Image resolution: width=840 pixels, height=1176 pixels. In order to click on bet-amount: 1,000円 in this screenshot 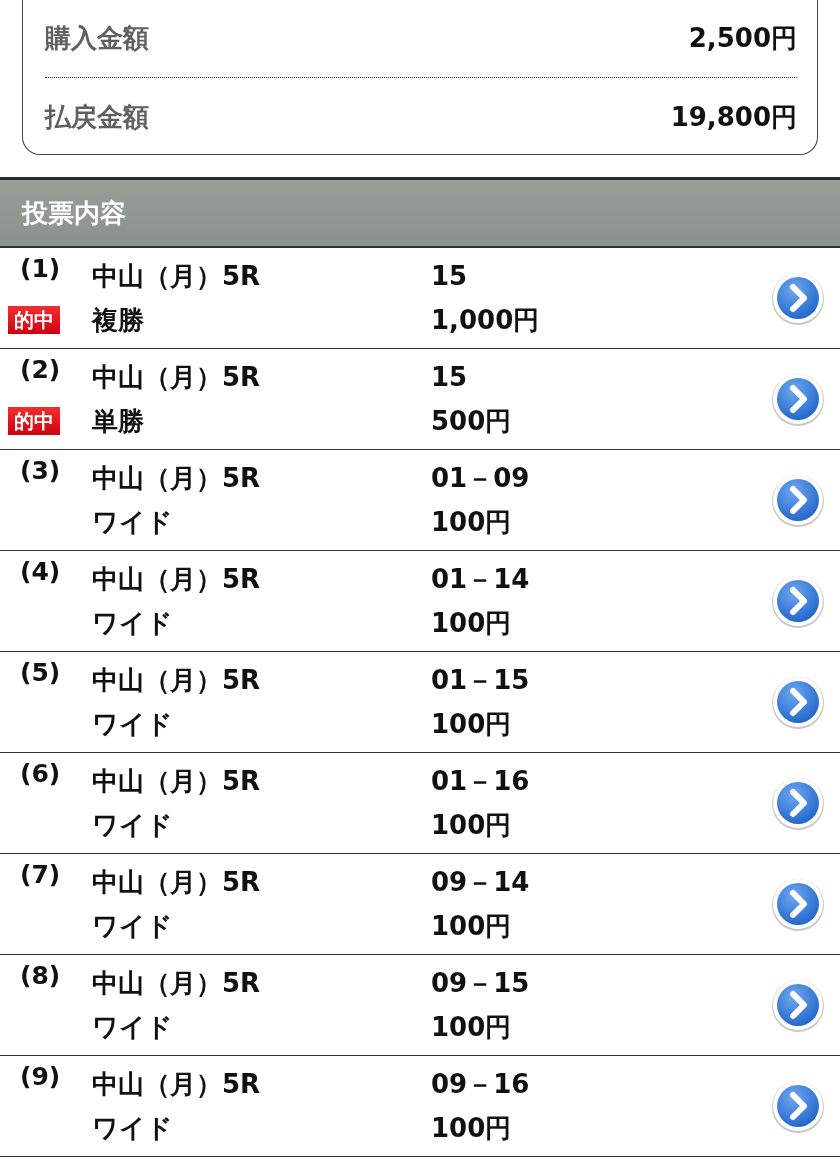, I will do `click(486, 320)`.